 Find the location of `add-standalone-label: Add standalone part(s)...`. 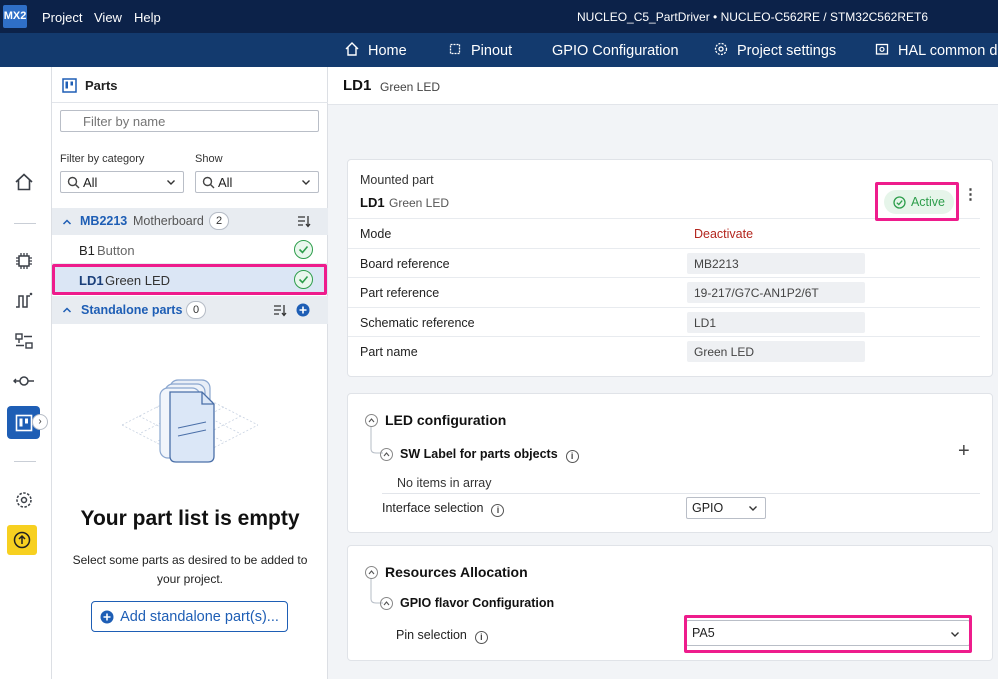

add-standalone-label: Add standalone part(s)... is located at coordinates (199, 616).